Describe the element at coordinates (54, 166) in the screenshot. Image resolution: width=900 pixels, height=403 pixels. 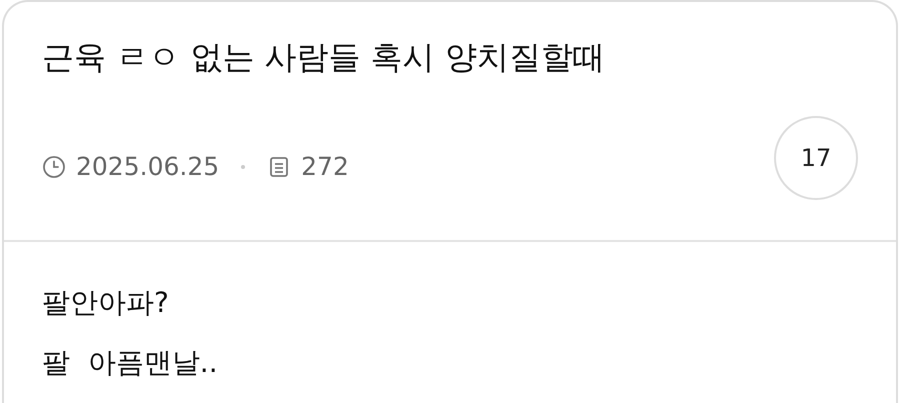
I see `clock-icon` at that location.